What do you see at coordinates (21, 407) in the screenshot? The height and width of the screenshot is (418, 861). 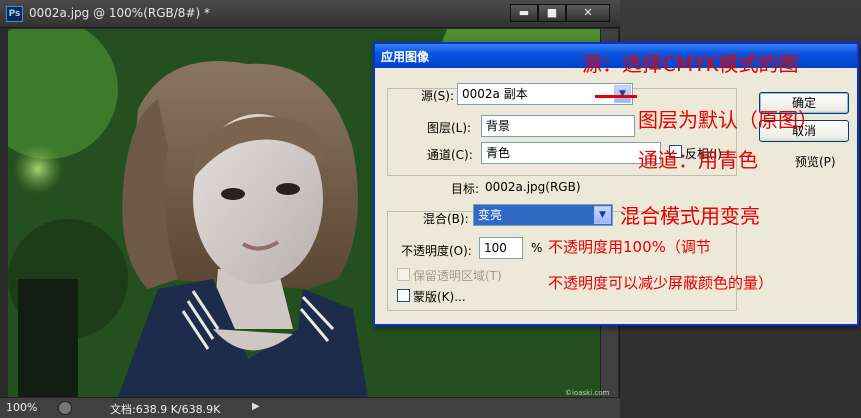 I see `zoom-level: 100%` at bounding box center [21, 407].